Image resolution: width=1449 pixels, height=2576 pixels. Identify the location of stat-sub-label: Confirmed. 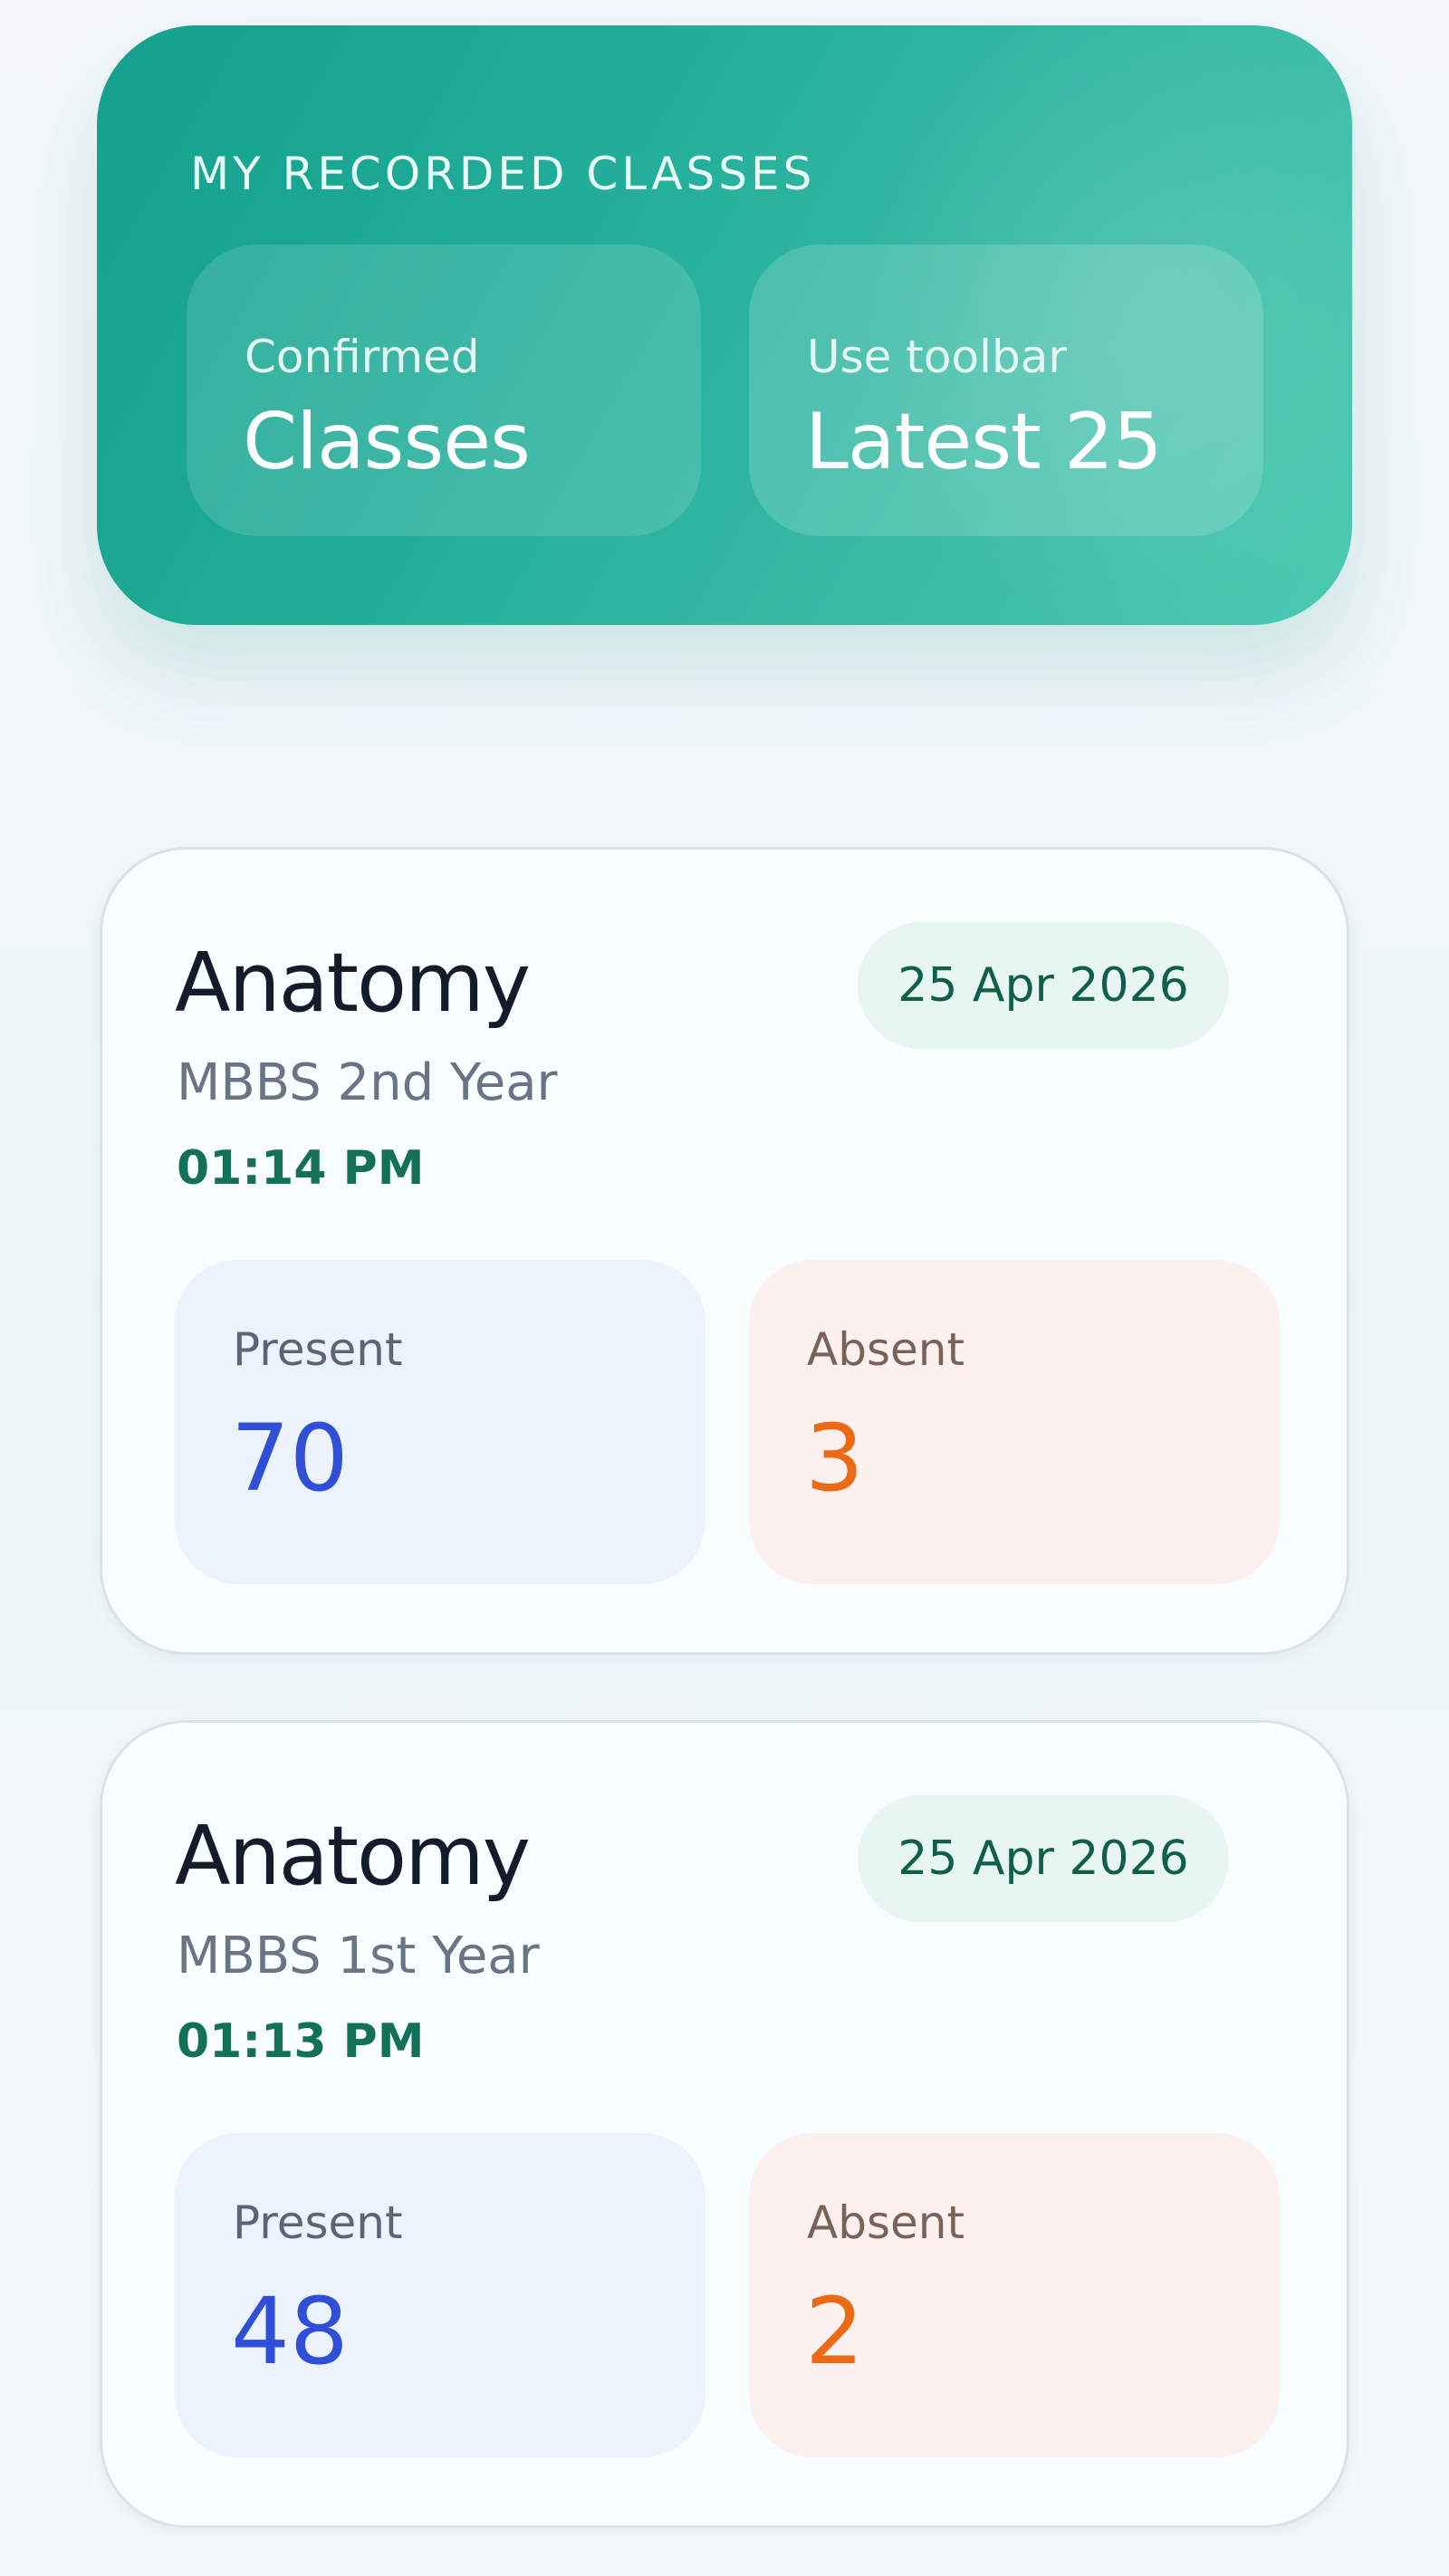
(362, 357).